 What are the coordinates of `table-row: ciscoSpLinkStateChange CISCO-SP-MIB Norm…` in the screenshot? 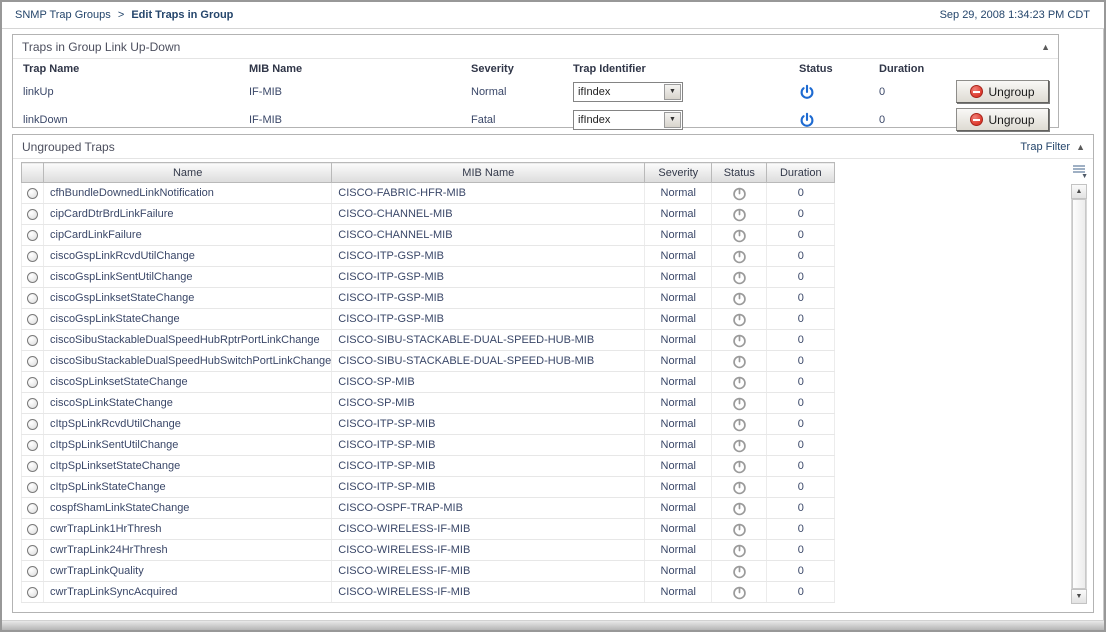 It's located at (428, 403).